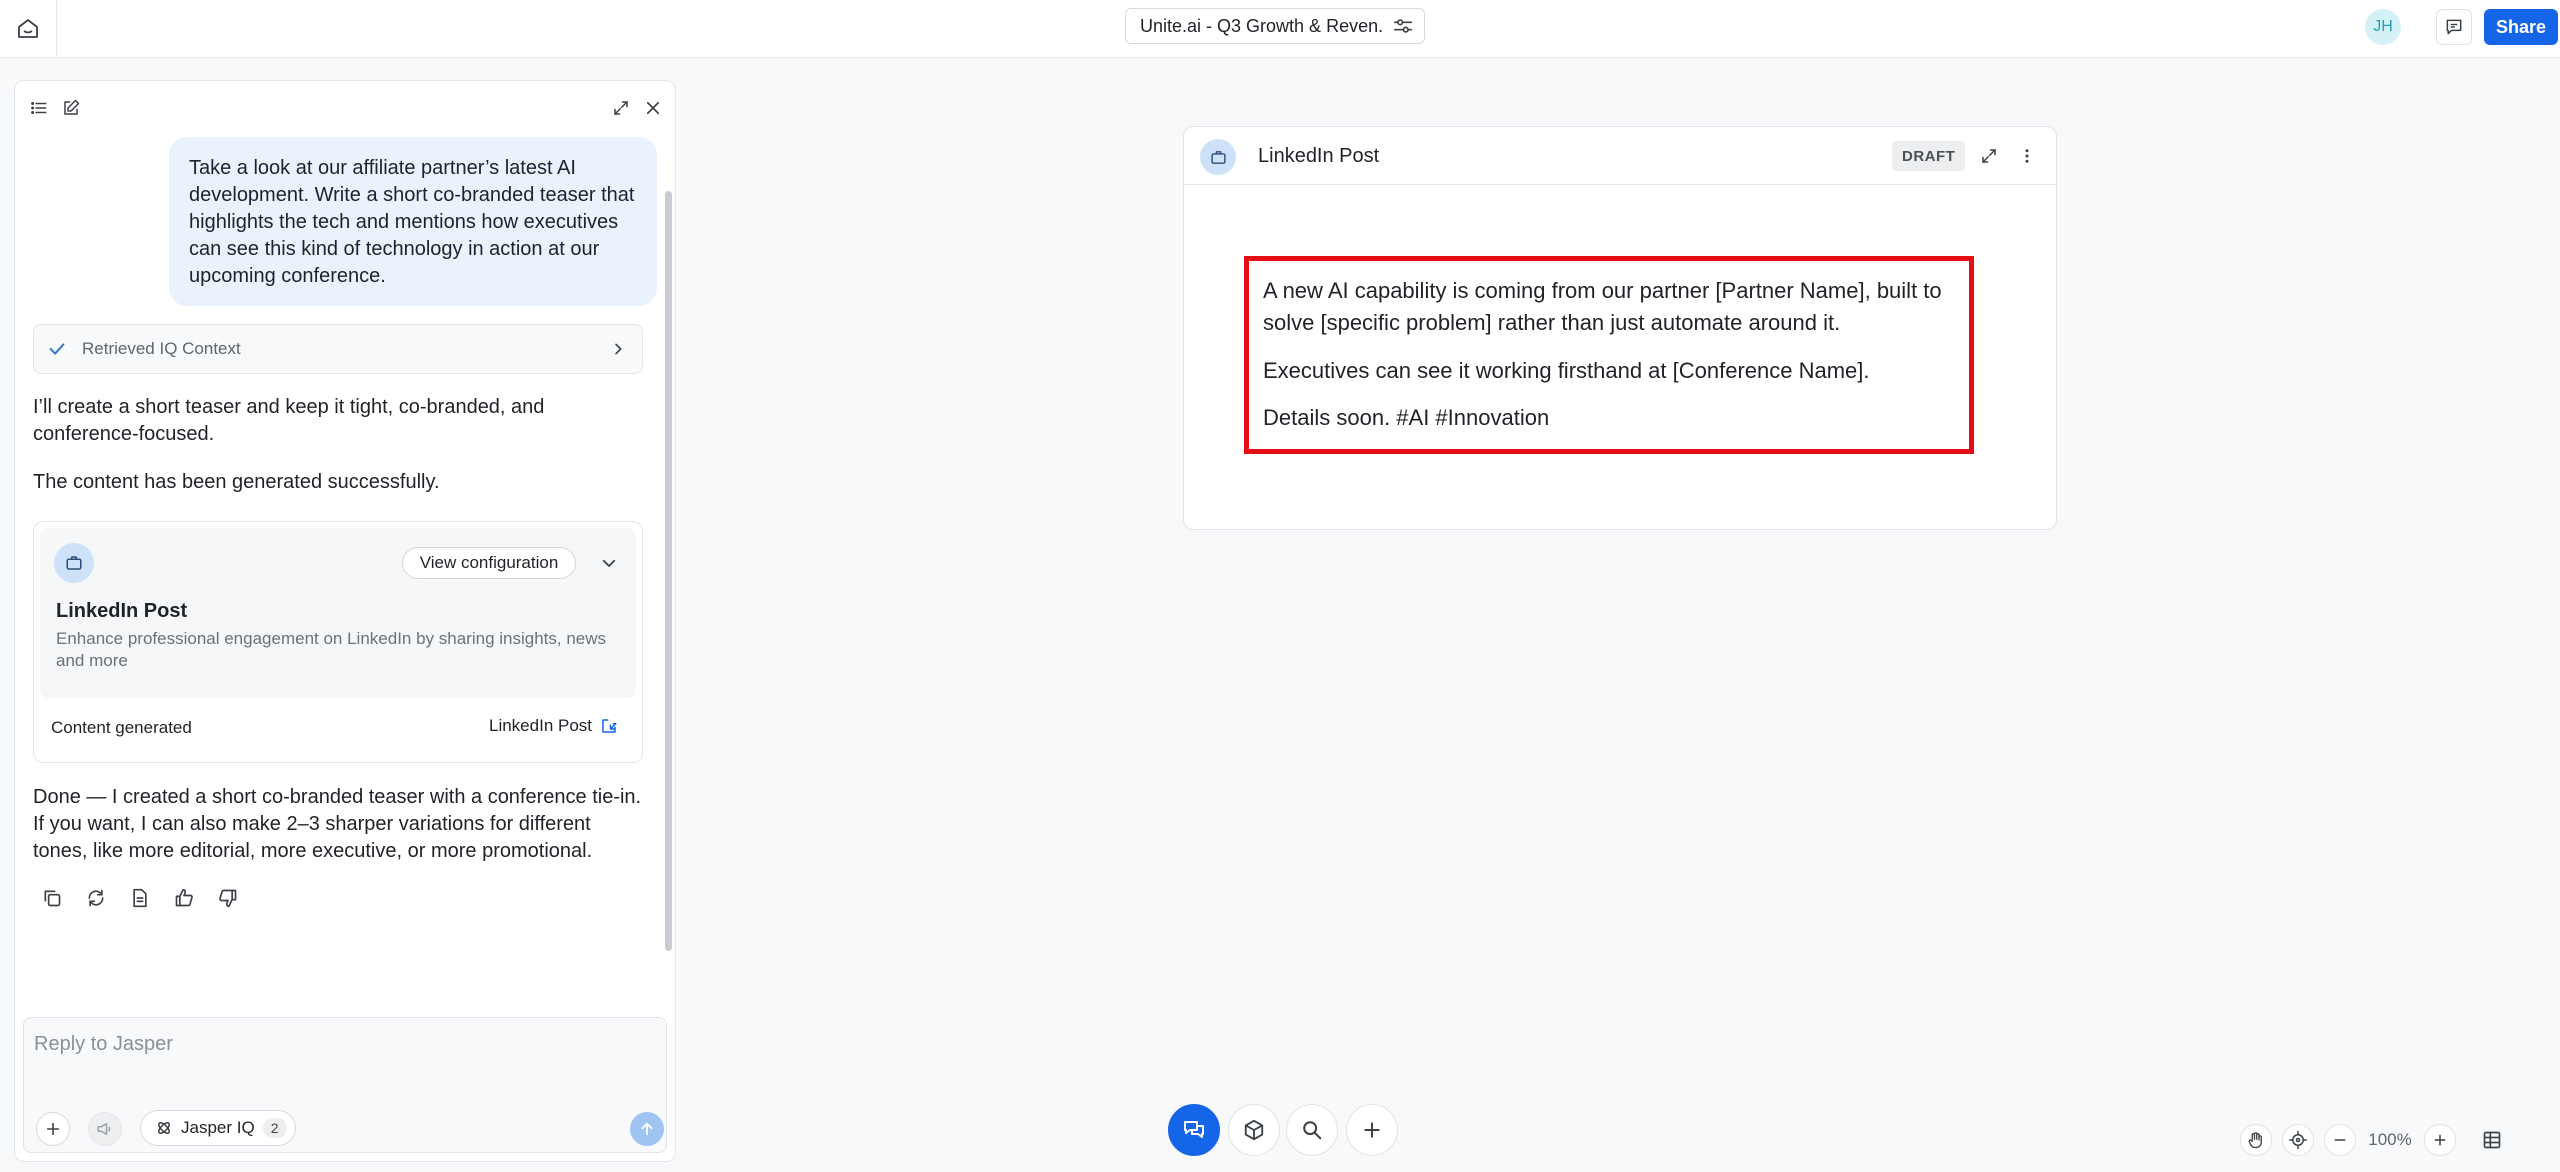 Image resolution: width=2560 pixels, height=1172 pixels. I want to click on components-tool-button, so click(1254, 1130).